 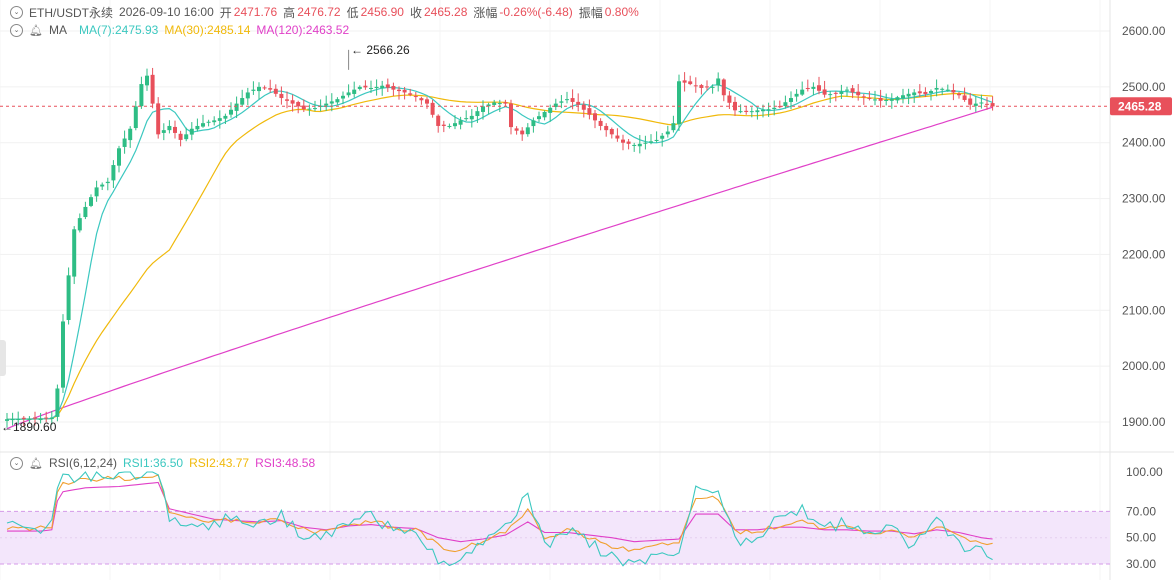 I want to click on alert-bell-icon: 🔔︎, so click(x=36, y=30).